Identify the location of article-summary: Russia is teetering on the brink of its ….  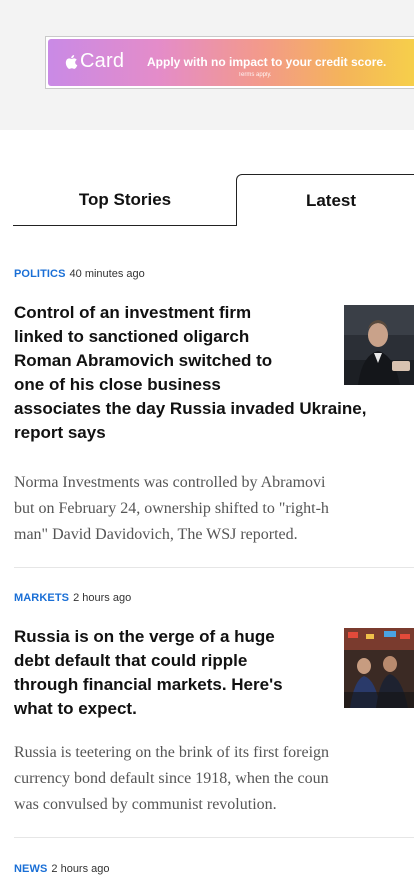
(214, 779).